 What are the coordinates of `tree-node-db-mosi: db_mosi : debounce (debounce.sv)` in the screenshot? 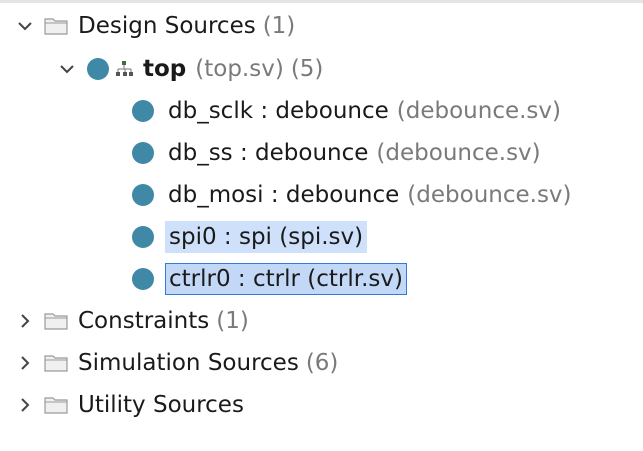 It's located at (352, 195).